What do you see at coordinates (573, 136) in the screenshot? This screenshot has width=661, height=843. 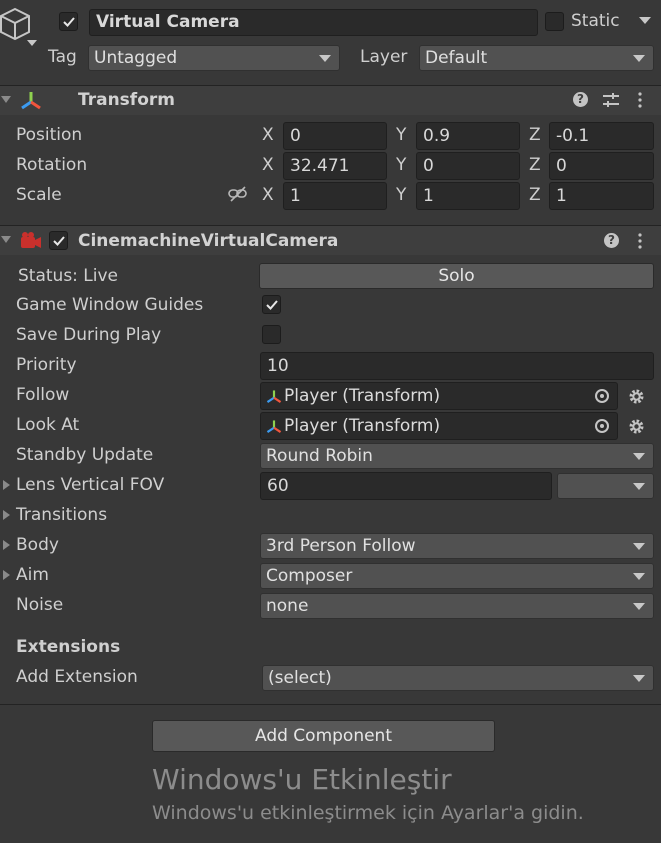 I see `position-z-value: -0.1` at bounding box center [573, 136].